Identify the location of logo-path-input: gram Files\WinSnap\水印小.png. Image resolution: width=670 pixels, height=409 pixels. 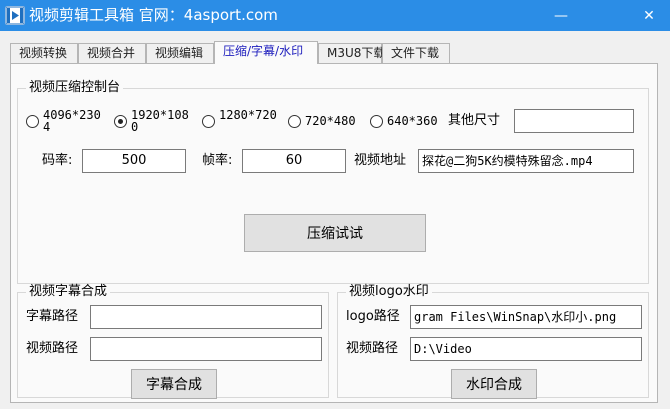
(526, 317).